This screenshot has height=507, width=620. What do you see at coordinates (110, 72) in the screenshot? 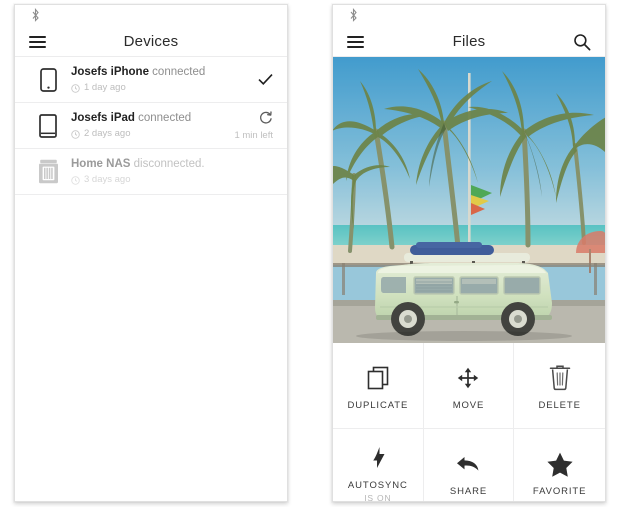
I see `device-name: Josefs iPhone` at bounding box center [110, 72].